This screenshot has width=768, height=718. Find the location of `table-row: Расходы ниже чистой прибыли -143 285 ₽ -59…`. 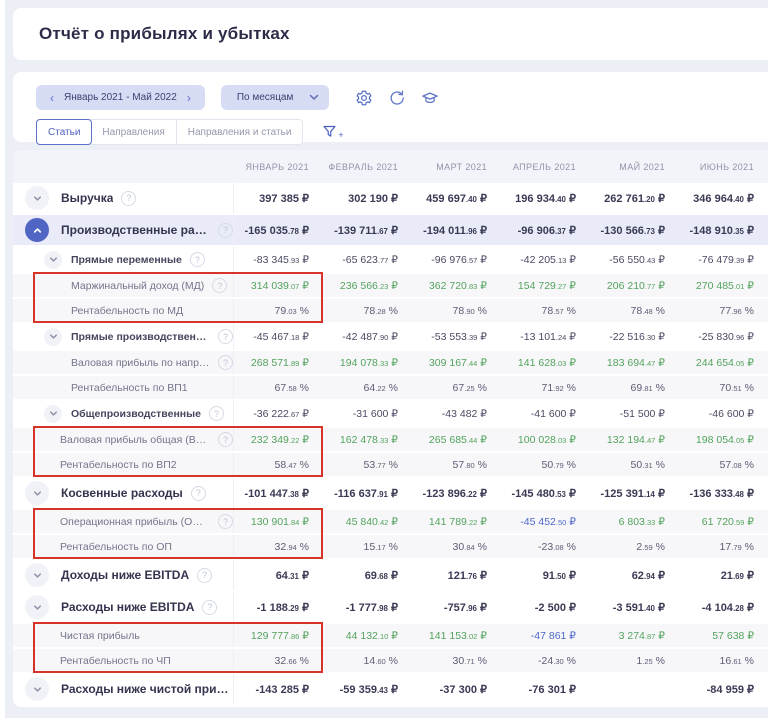

table-row: Расходы ниже чистой прибыли -143 285 ₽ -59… is located at coordinates (390, 689).